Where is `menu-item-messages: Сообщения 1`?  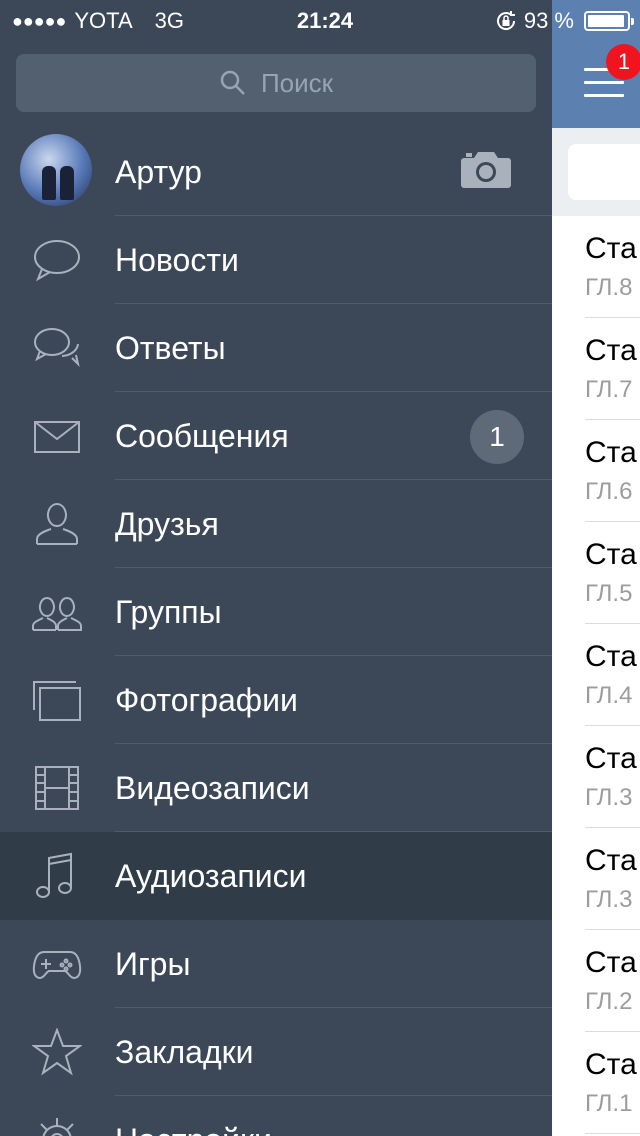
menu-item-messages: Сообщения 1 is located at coordinates (276, 436).